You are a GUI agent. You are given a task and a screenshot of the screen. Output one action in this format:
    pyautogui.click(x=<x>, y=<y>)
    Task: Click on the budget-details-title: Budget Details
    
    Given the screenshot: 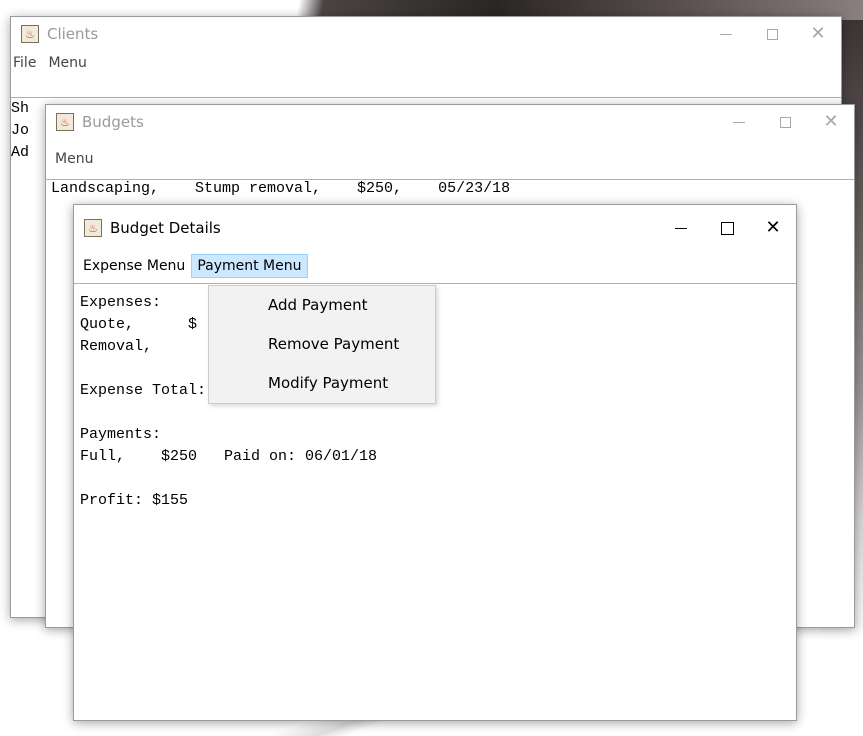 What is the action you would take?
    pyautogui.click(x=165, y=228)
    